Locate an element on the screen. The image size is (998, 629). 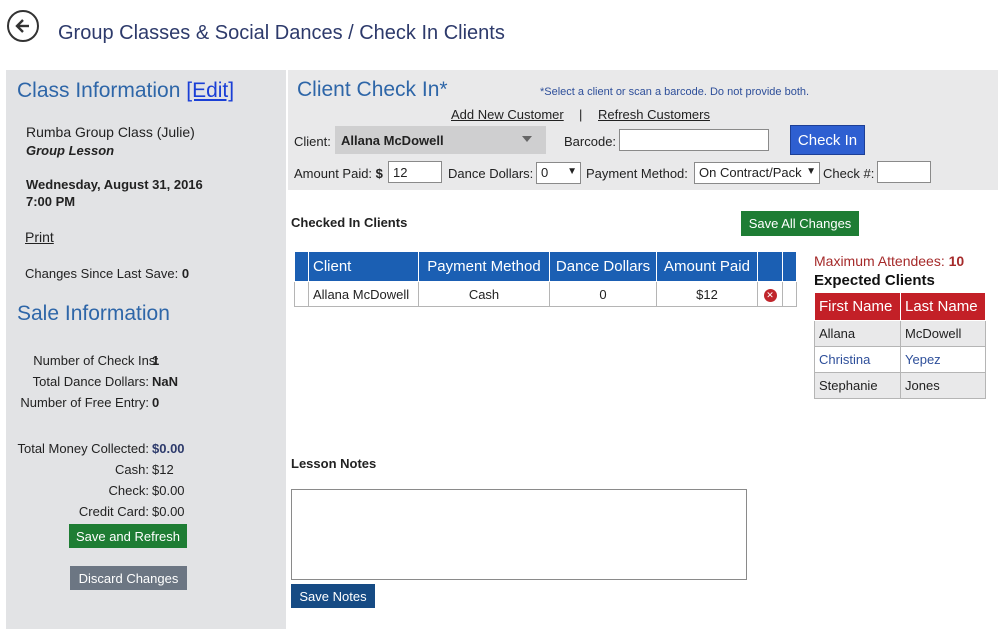
expected-clients-title: Expected Clients is located at coordinates (874, 280).